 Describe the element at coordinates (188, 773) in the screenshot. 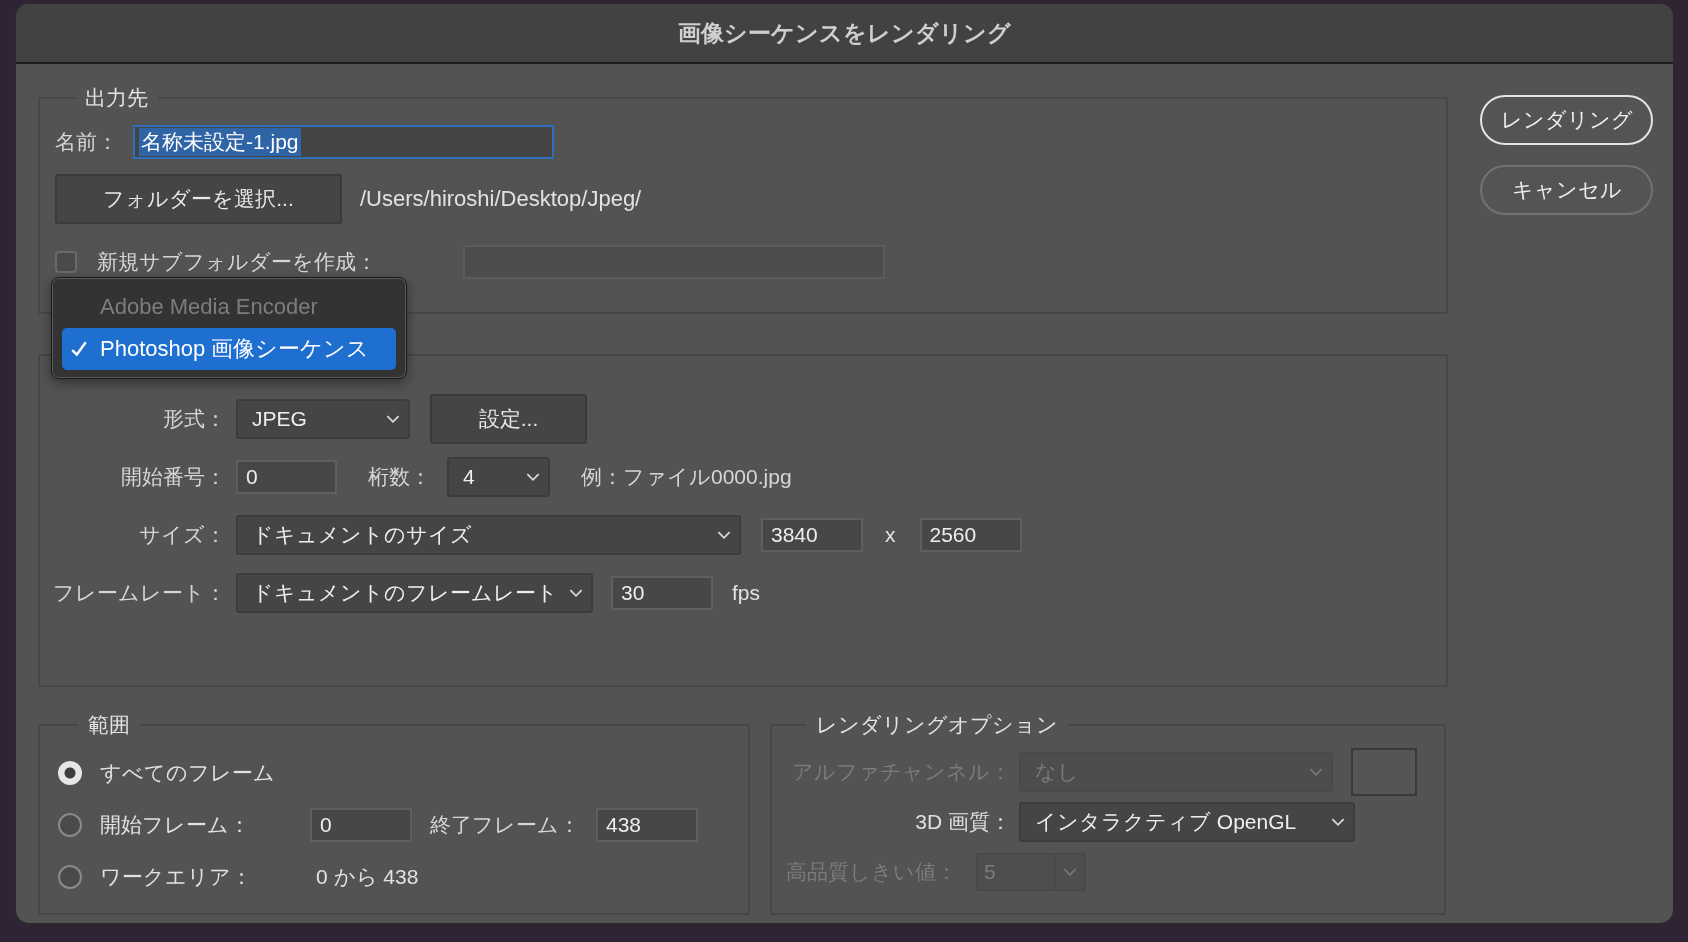

I see `radio-label: すべてのフレーム` at that location.